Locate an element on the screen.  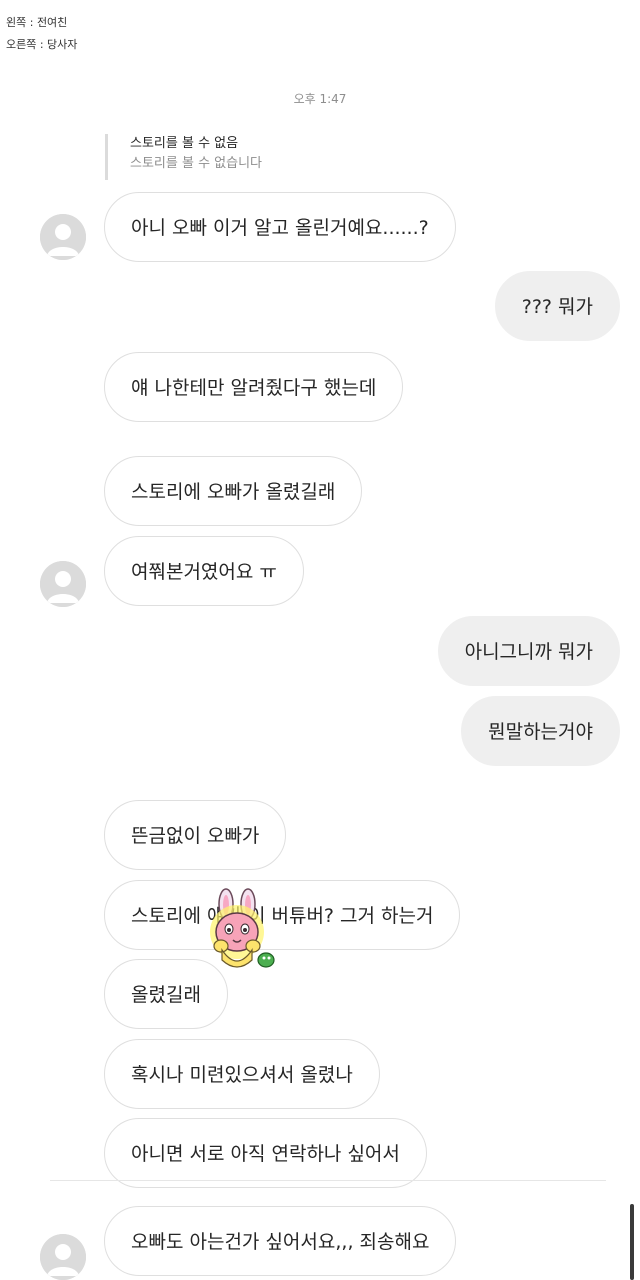
caption-left-label: 왼쪽 : 전여친 is located at coordinates (37, 22).